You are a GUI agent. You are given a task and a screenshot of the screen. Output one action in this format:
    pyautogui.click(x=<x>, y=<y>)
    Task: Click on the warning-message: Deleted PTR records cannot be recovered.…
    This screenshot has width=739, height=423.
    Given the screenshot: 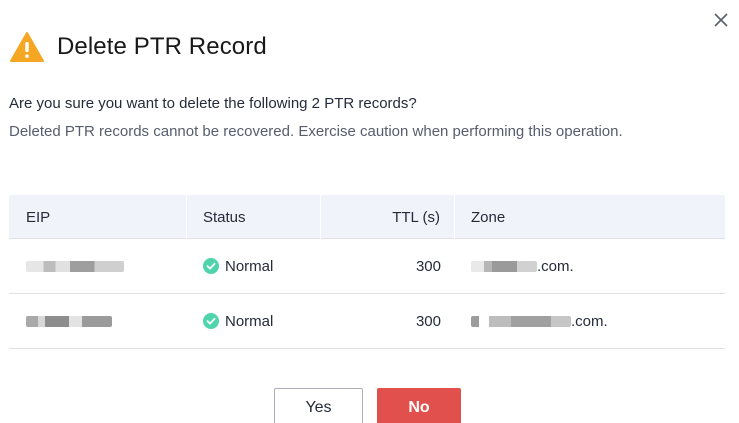 What is the action you would take?
    pyautogui.click(x=316, y=131)
    